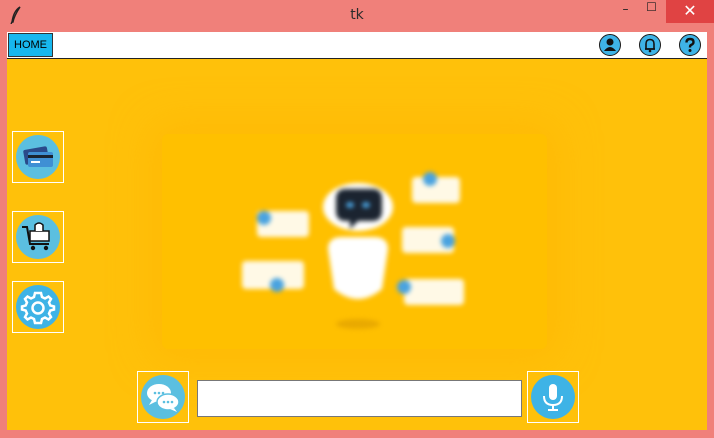 This screenshot has height=438, width=714. Describe the element at coordinates (651, 12) in the screenshot. I see `maximize-button: ☐` at that location.